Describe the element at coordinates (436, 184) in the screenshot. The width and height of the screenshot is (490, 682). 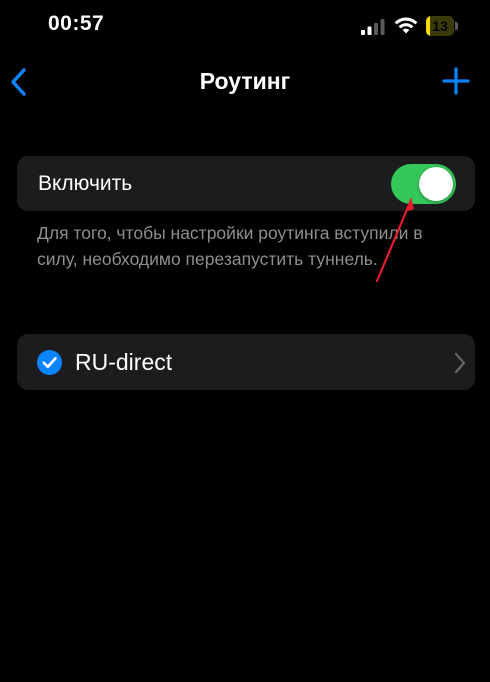
I see `switch-knob` at that location.